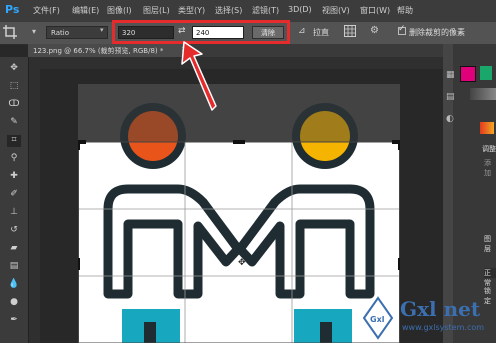  What do you see at coordinates (405, 10) in the screenshot?
I see `menu-help: 帮助` at bounding box center [405, 10].